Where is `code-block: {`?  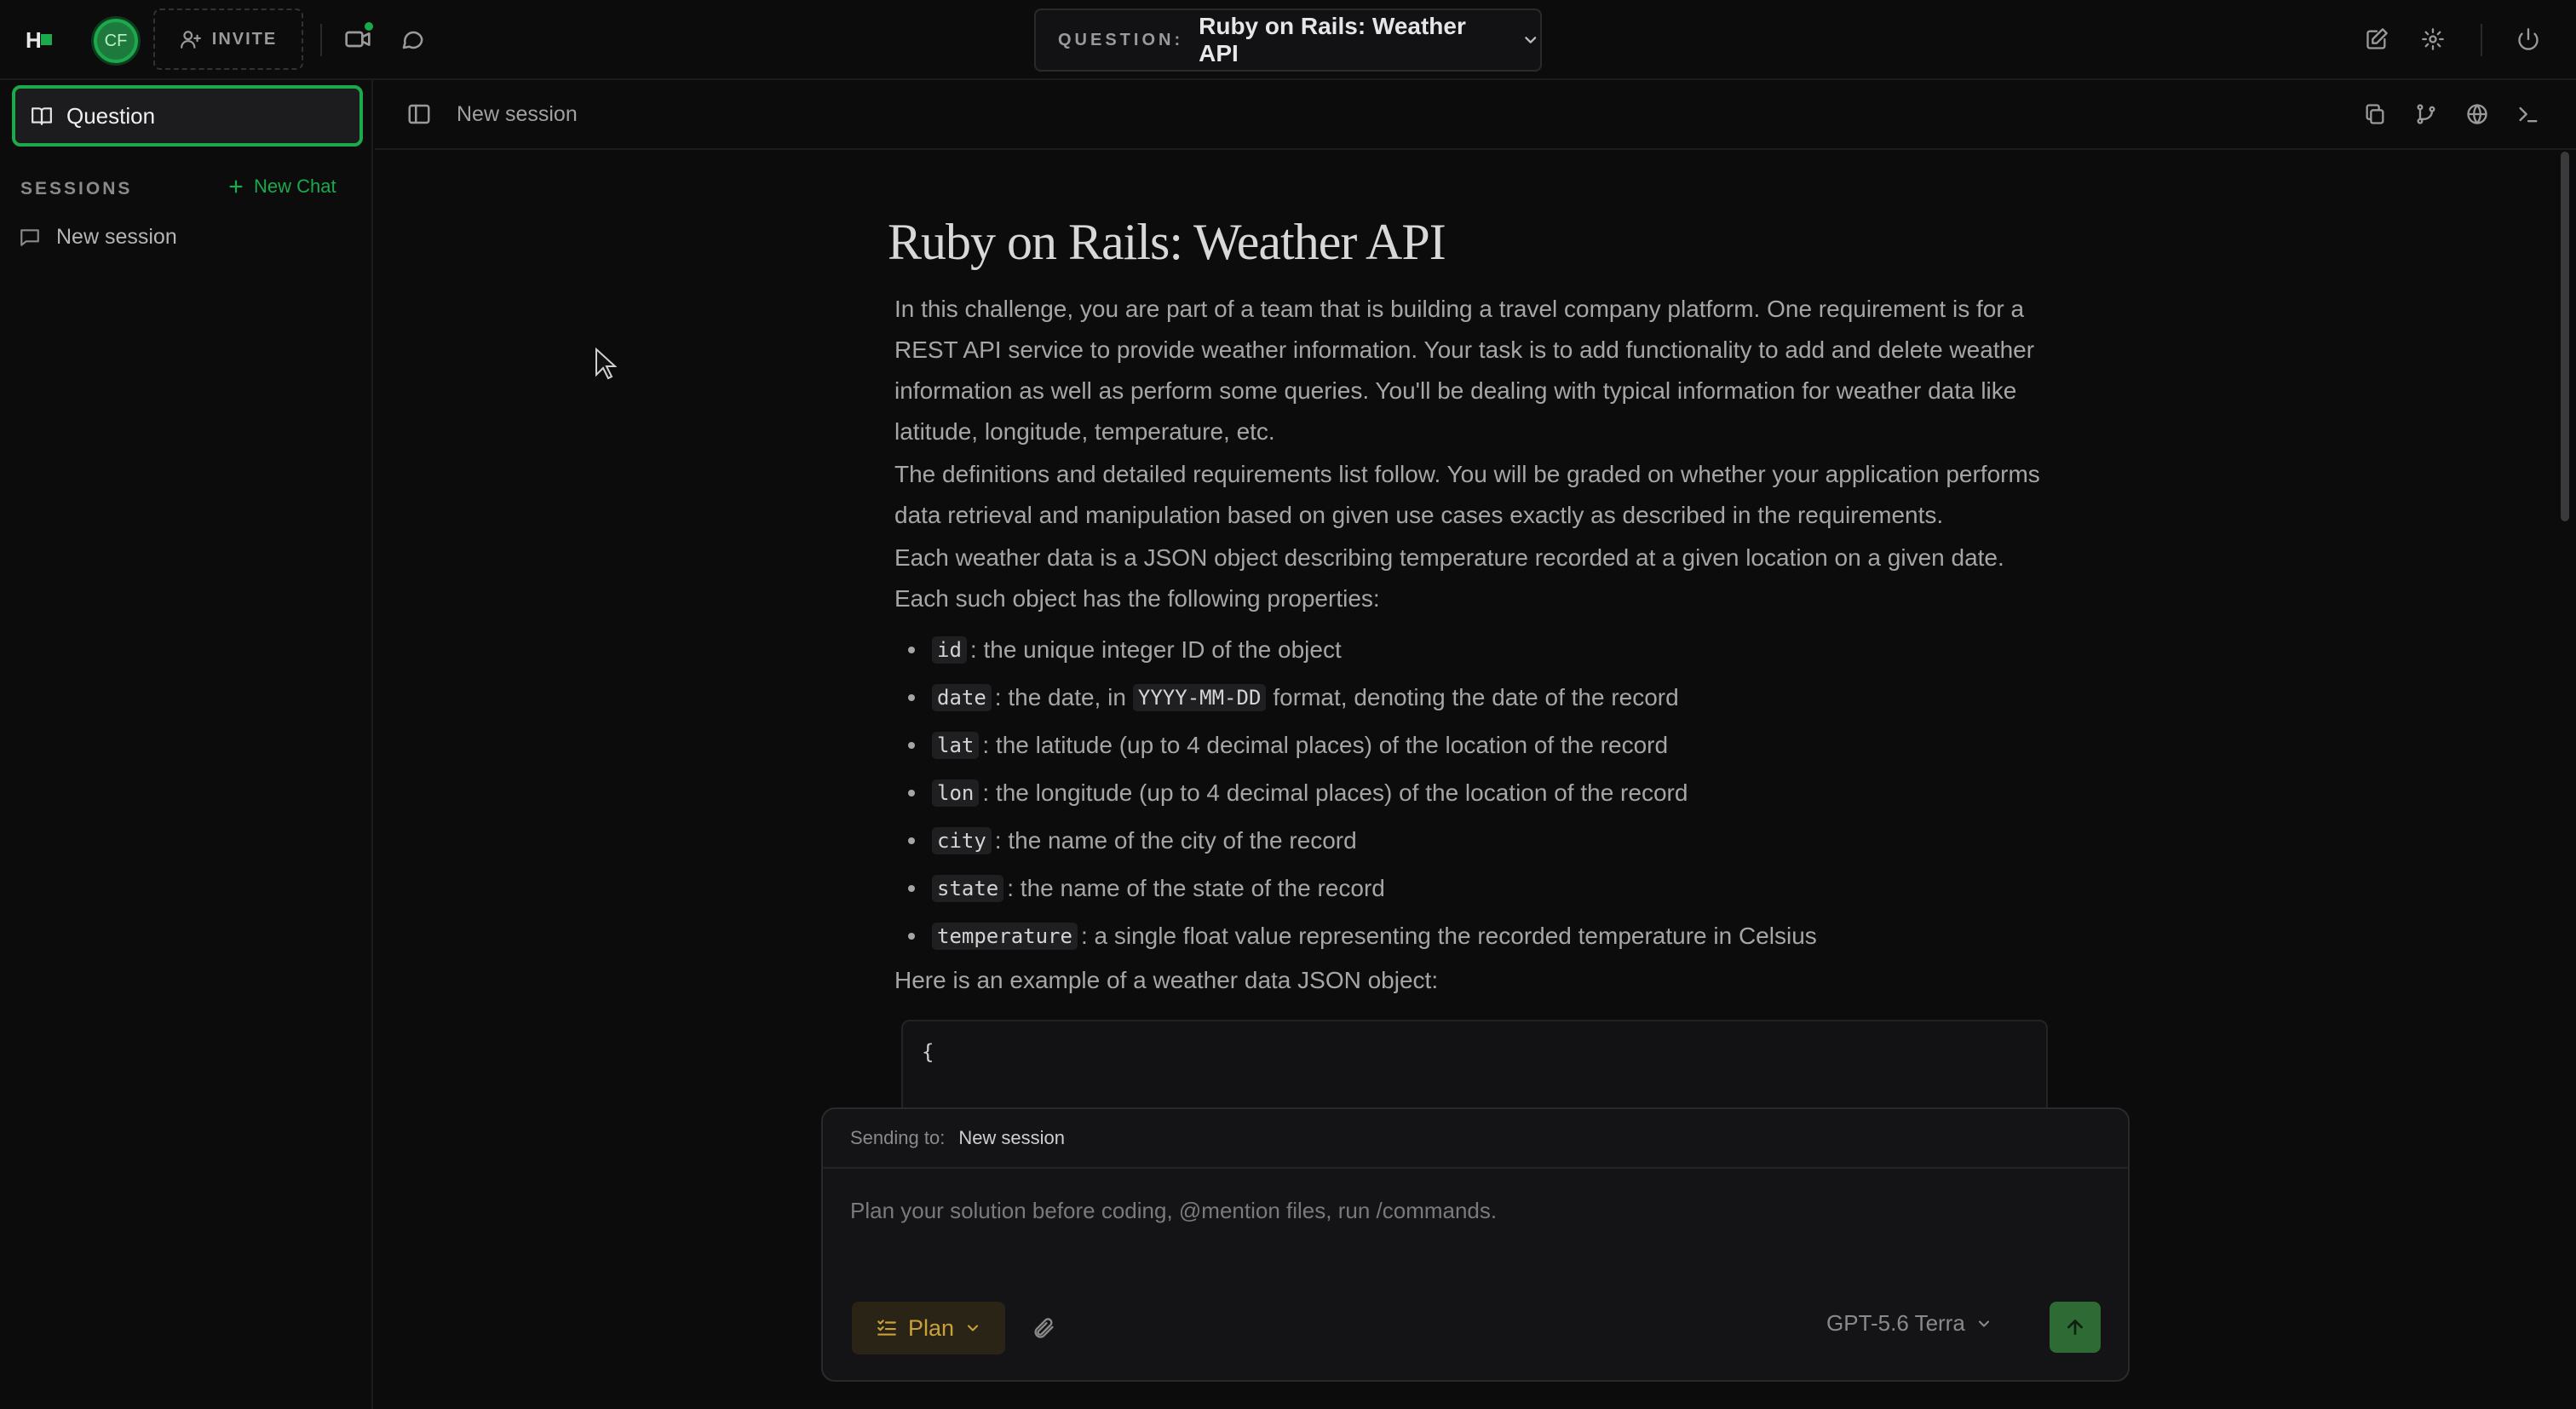
code-block: { is located at coordinates (1474, 1065).